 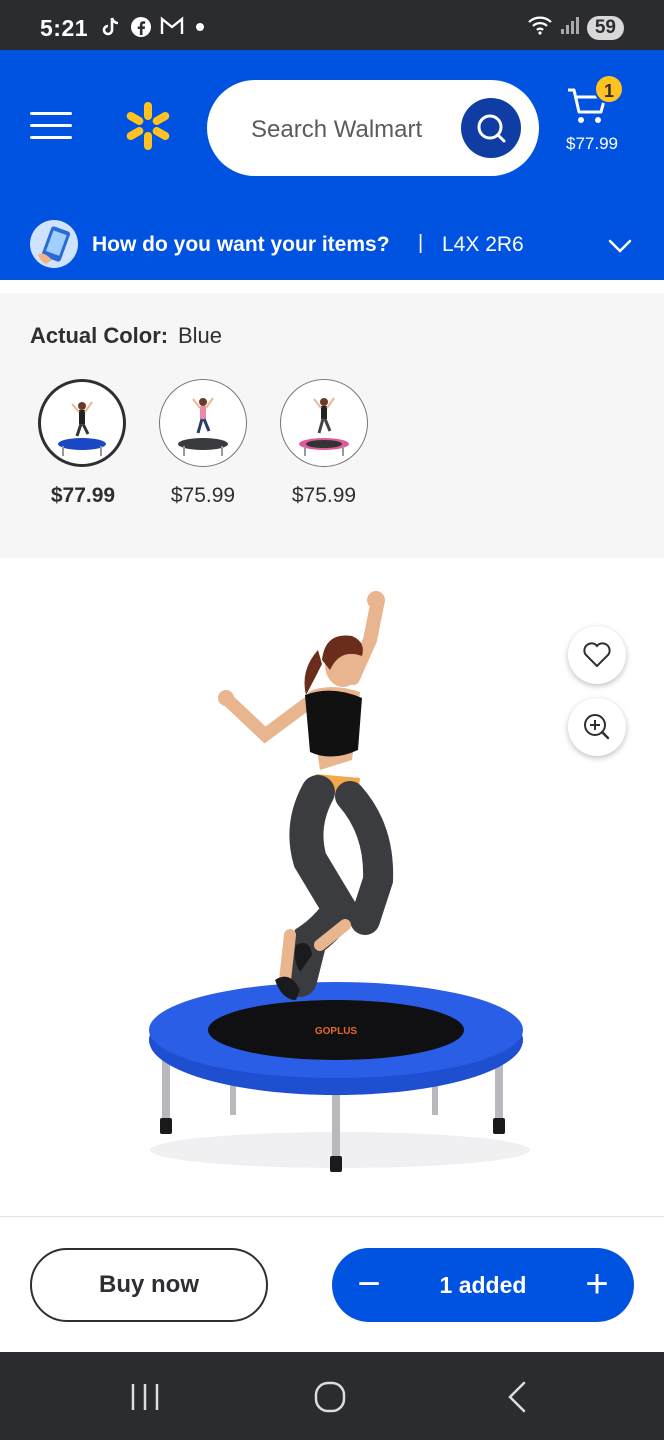 I want to click on back-button, so click(x=520, y=1397).